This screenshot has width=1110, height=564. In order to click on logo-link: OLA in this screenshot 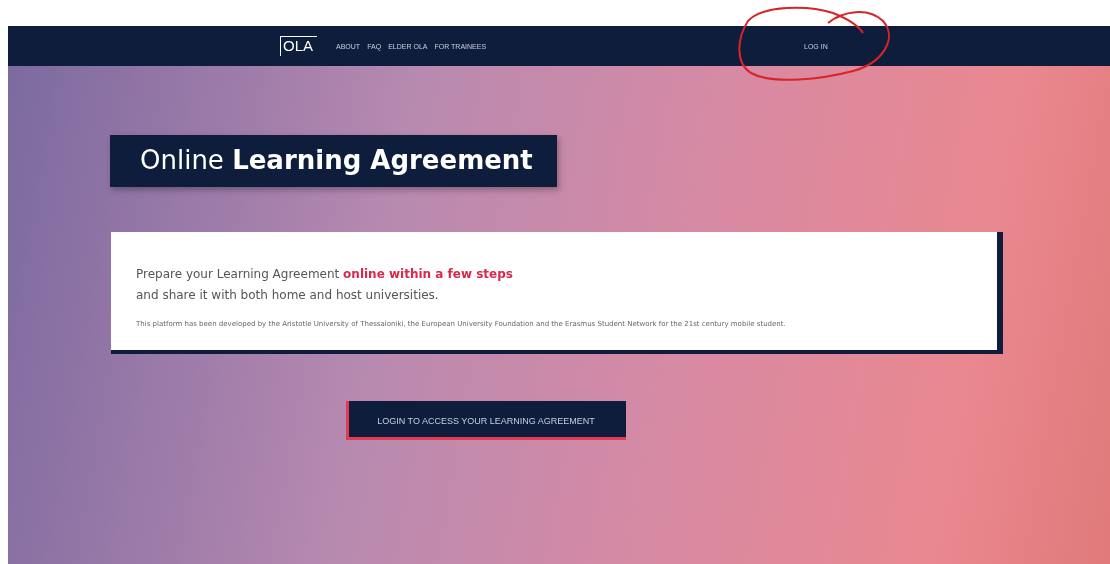, I will do `click(298, 46)`.